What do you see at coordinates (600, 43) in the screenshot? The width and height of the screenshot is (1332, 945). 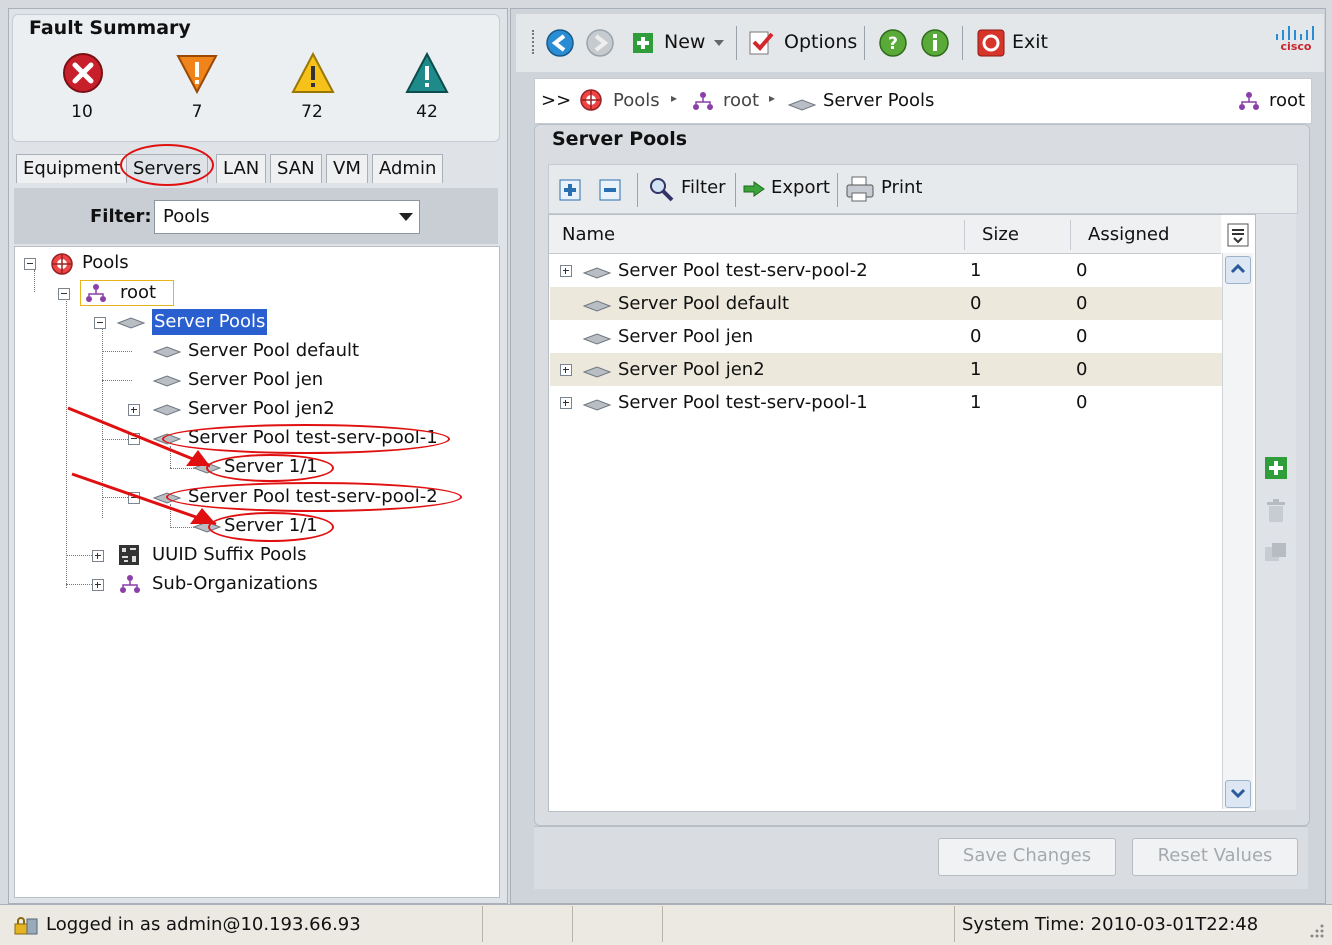 I see `forward-icon` at bounding box center [600, 43].